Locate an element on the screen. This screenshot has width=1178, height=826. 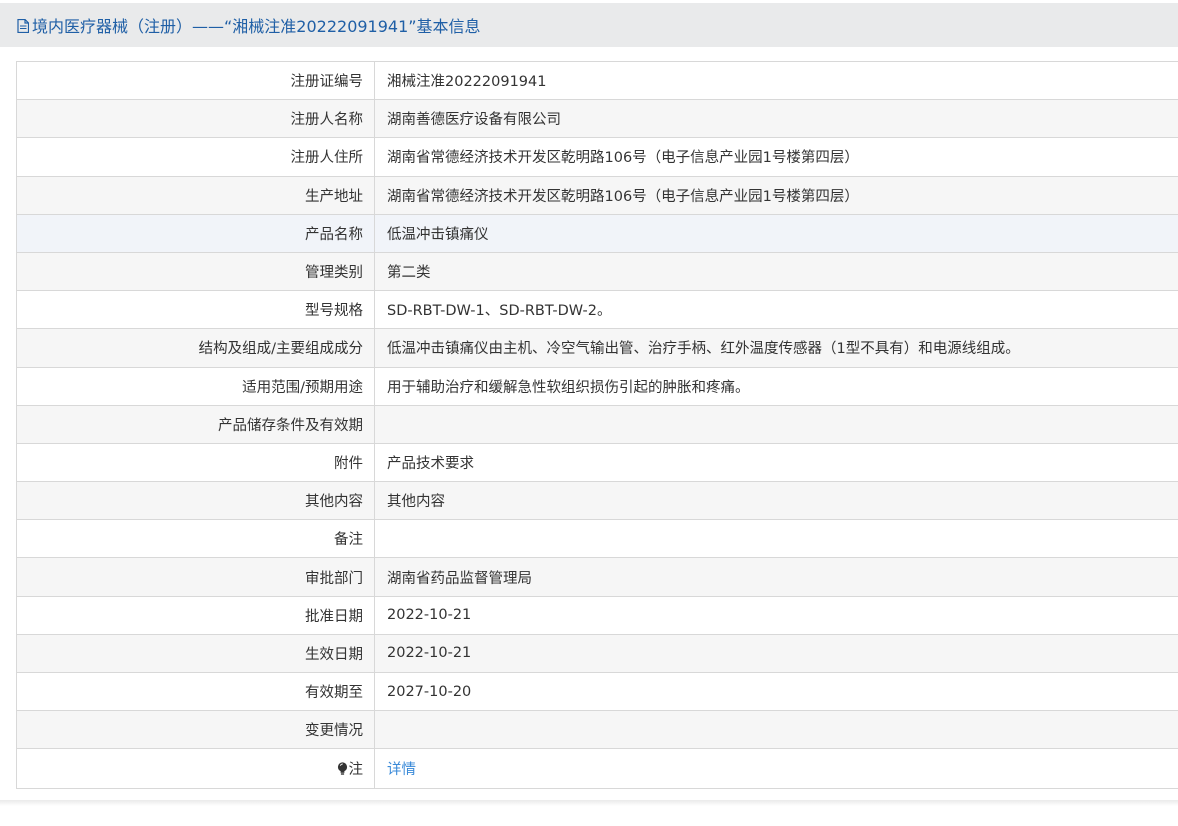
field-value: 产品技术要求 is located at coordinates (776, 462).